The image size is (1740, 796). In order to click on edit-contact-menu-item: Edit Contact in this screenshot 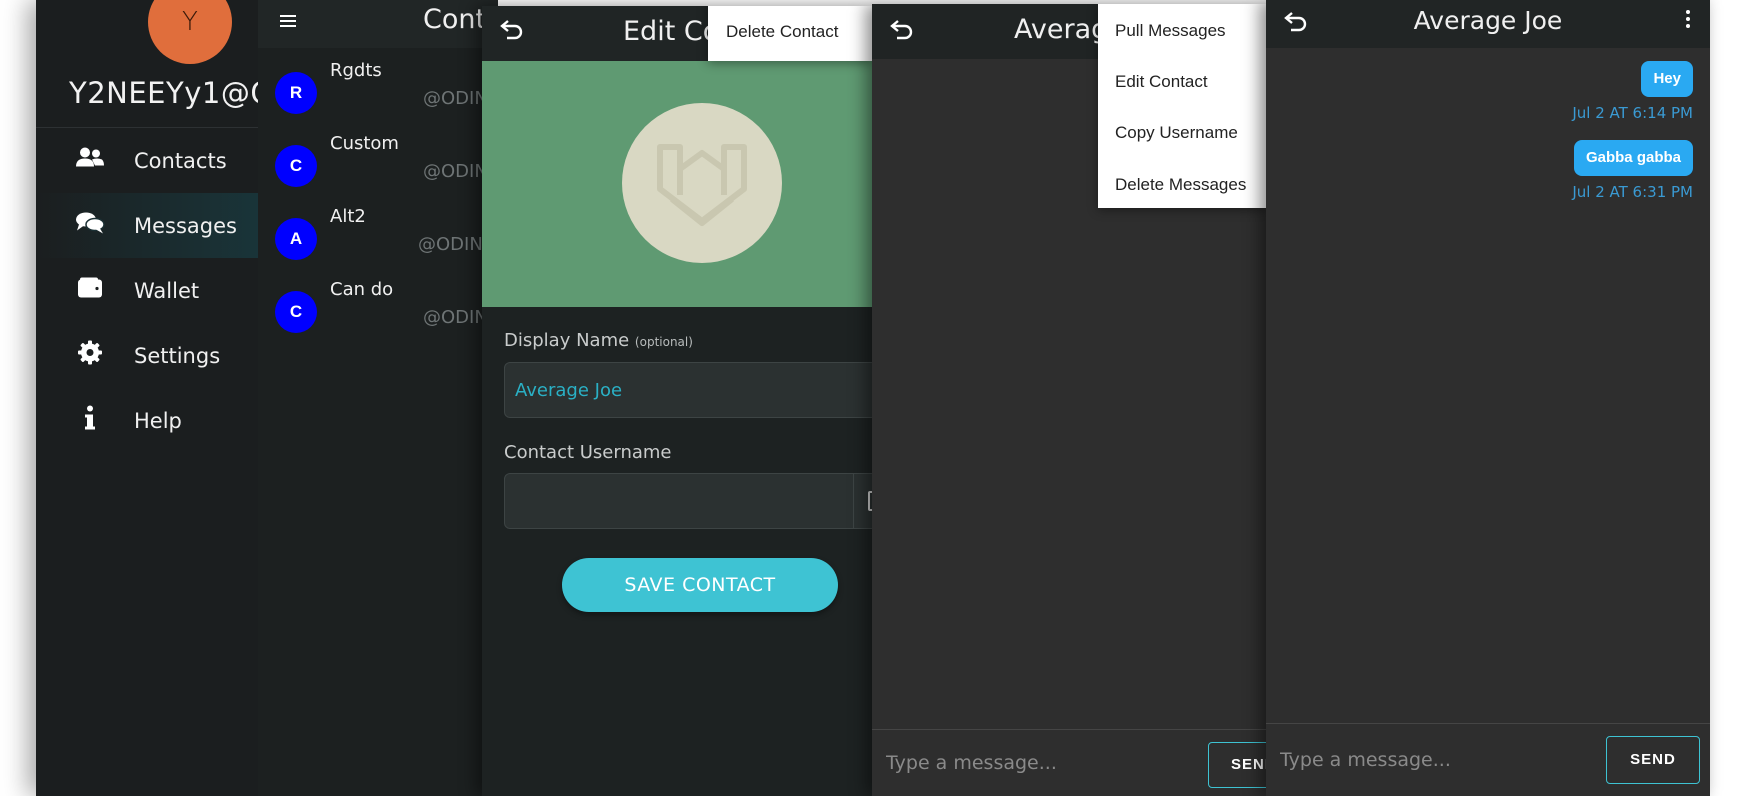, I will do `click(1161, 82)`.